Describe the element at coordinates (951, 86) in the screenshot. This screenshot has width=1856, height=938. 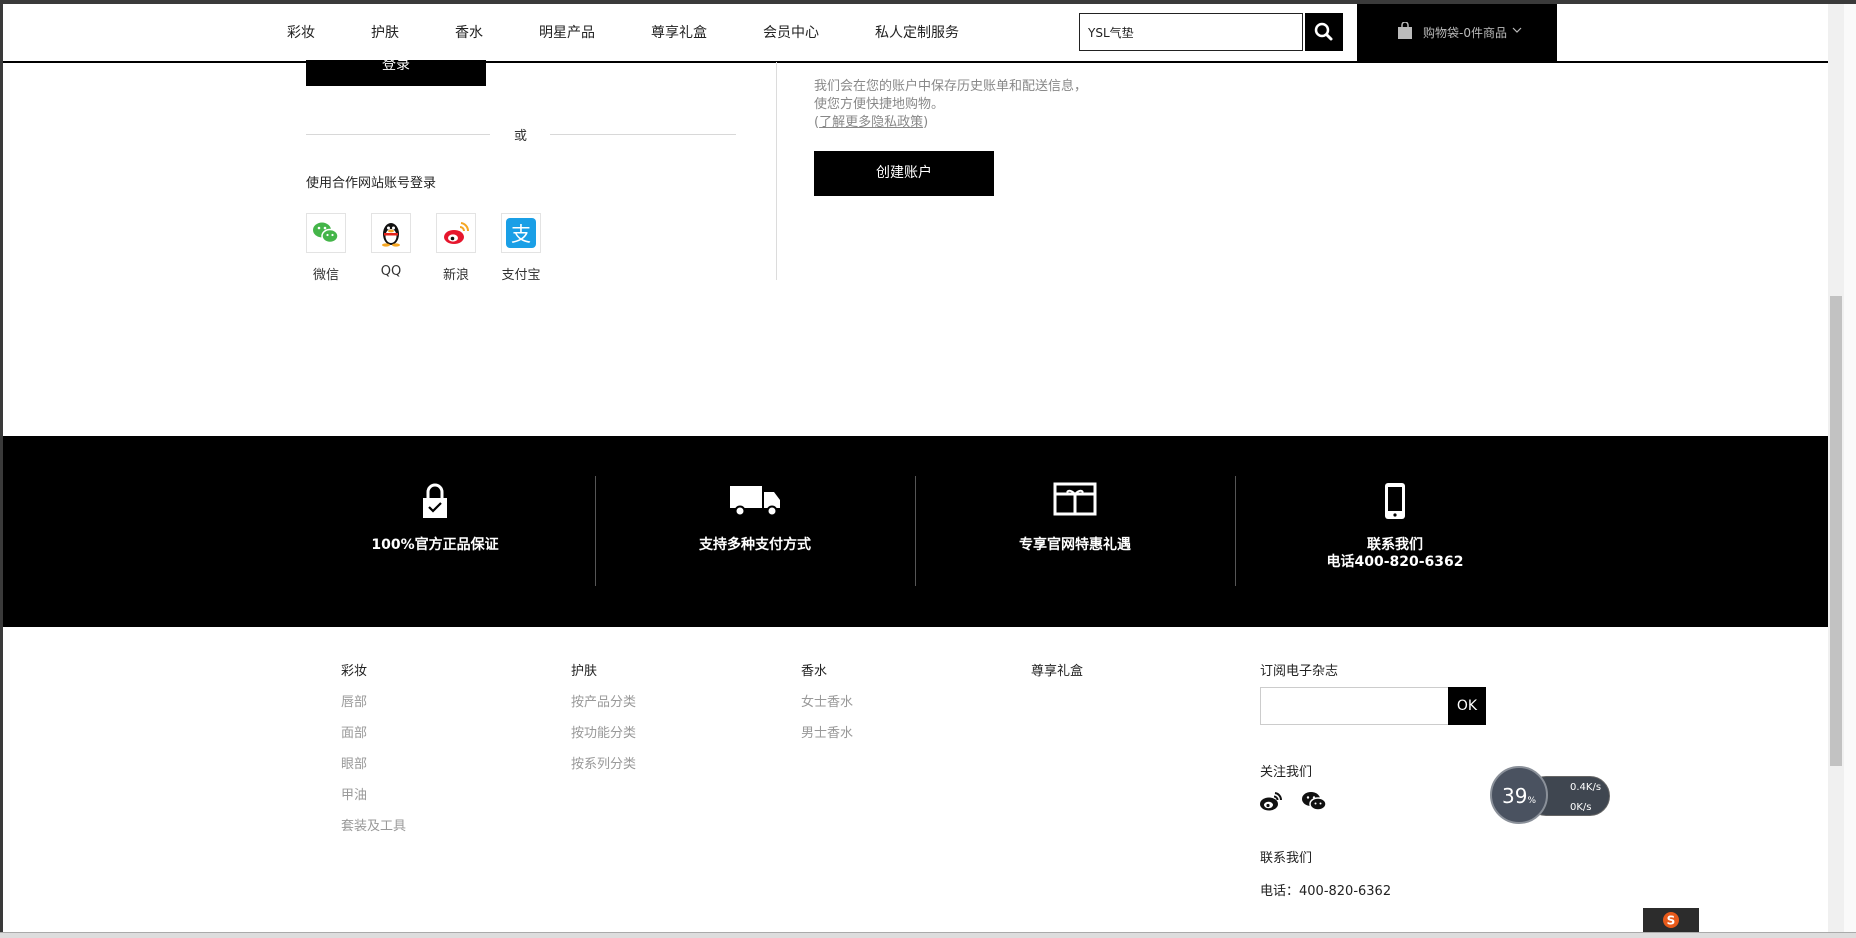
I see `register-info-line1: 我们会在您的账户中保存历史账单和配送信息，` at that location.